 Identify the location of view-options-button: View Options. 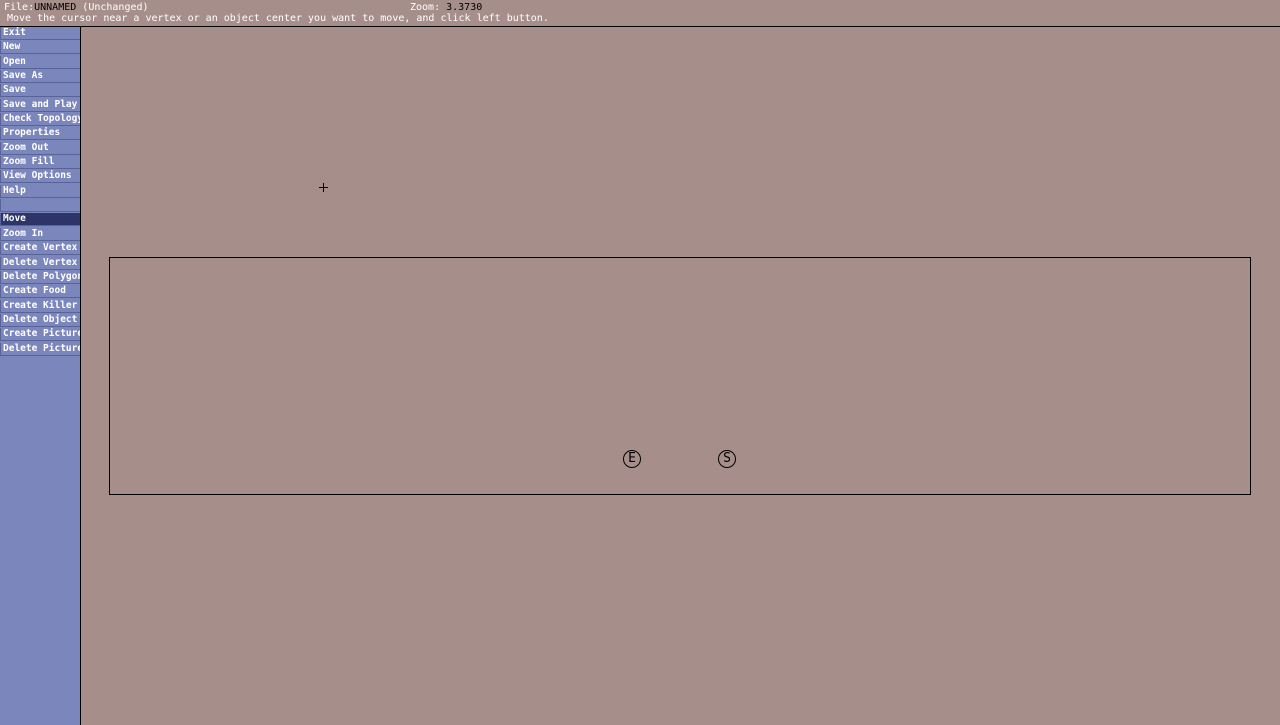
(40, 177).